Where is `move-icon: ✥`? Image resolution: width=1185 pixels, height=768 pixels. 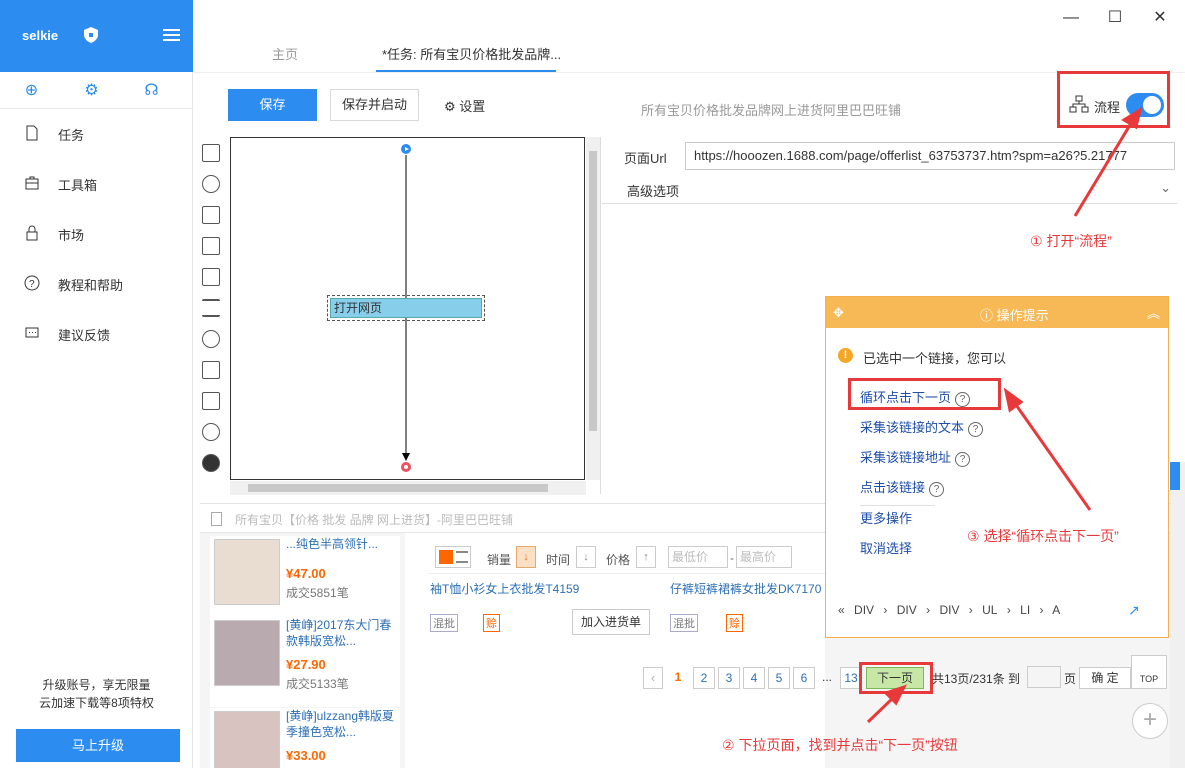
move-icon: ✥ is located at coordinates (838, 313).